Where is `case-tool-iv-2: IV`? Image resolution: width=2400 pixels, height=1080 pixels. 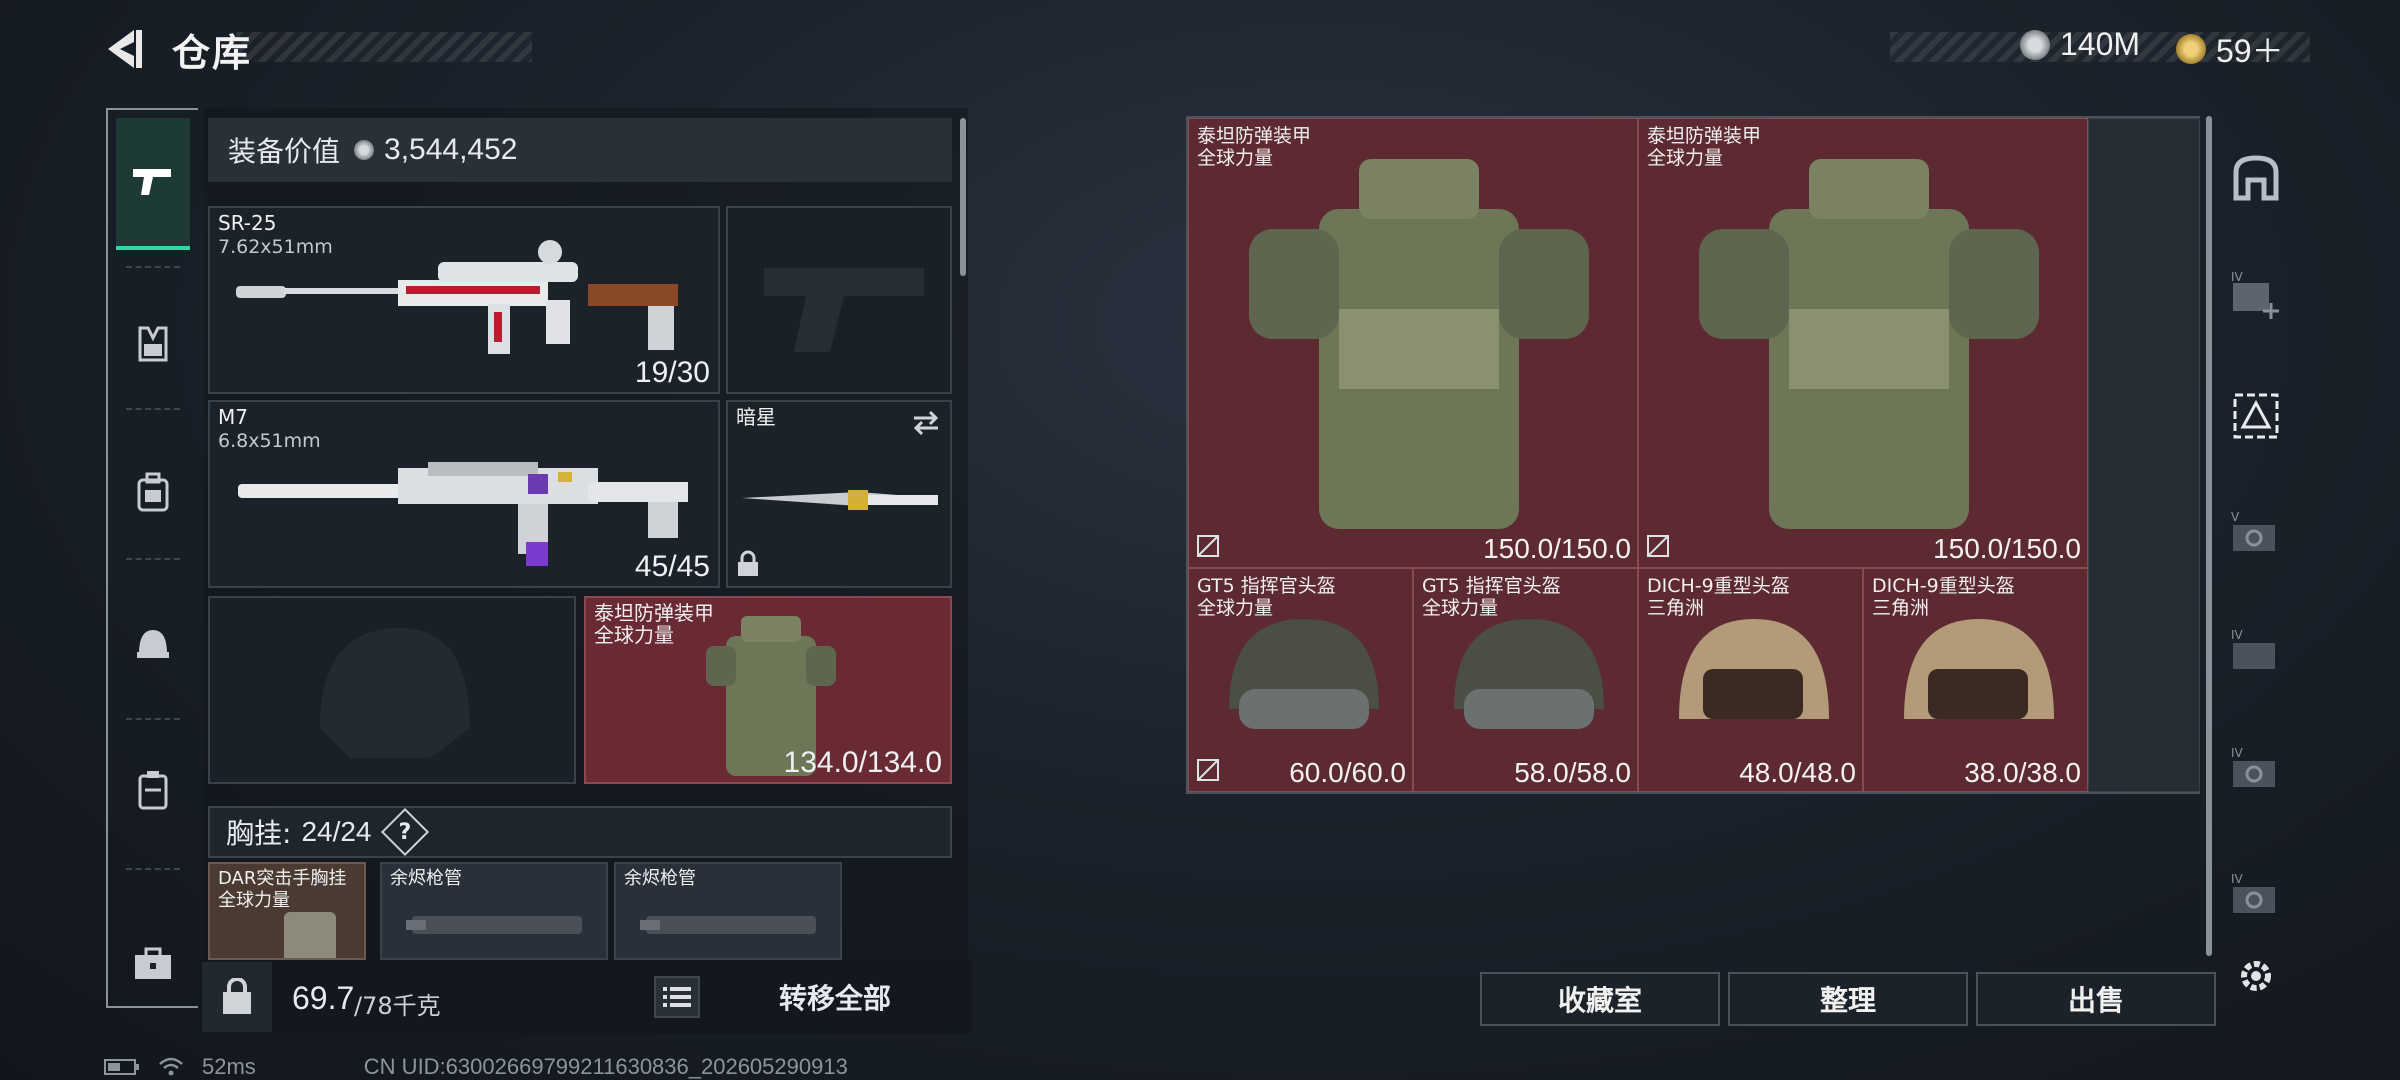
case-tool-iv-2: IV is located at coordinates (2256, 772).